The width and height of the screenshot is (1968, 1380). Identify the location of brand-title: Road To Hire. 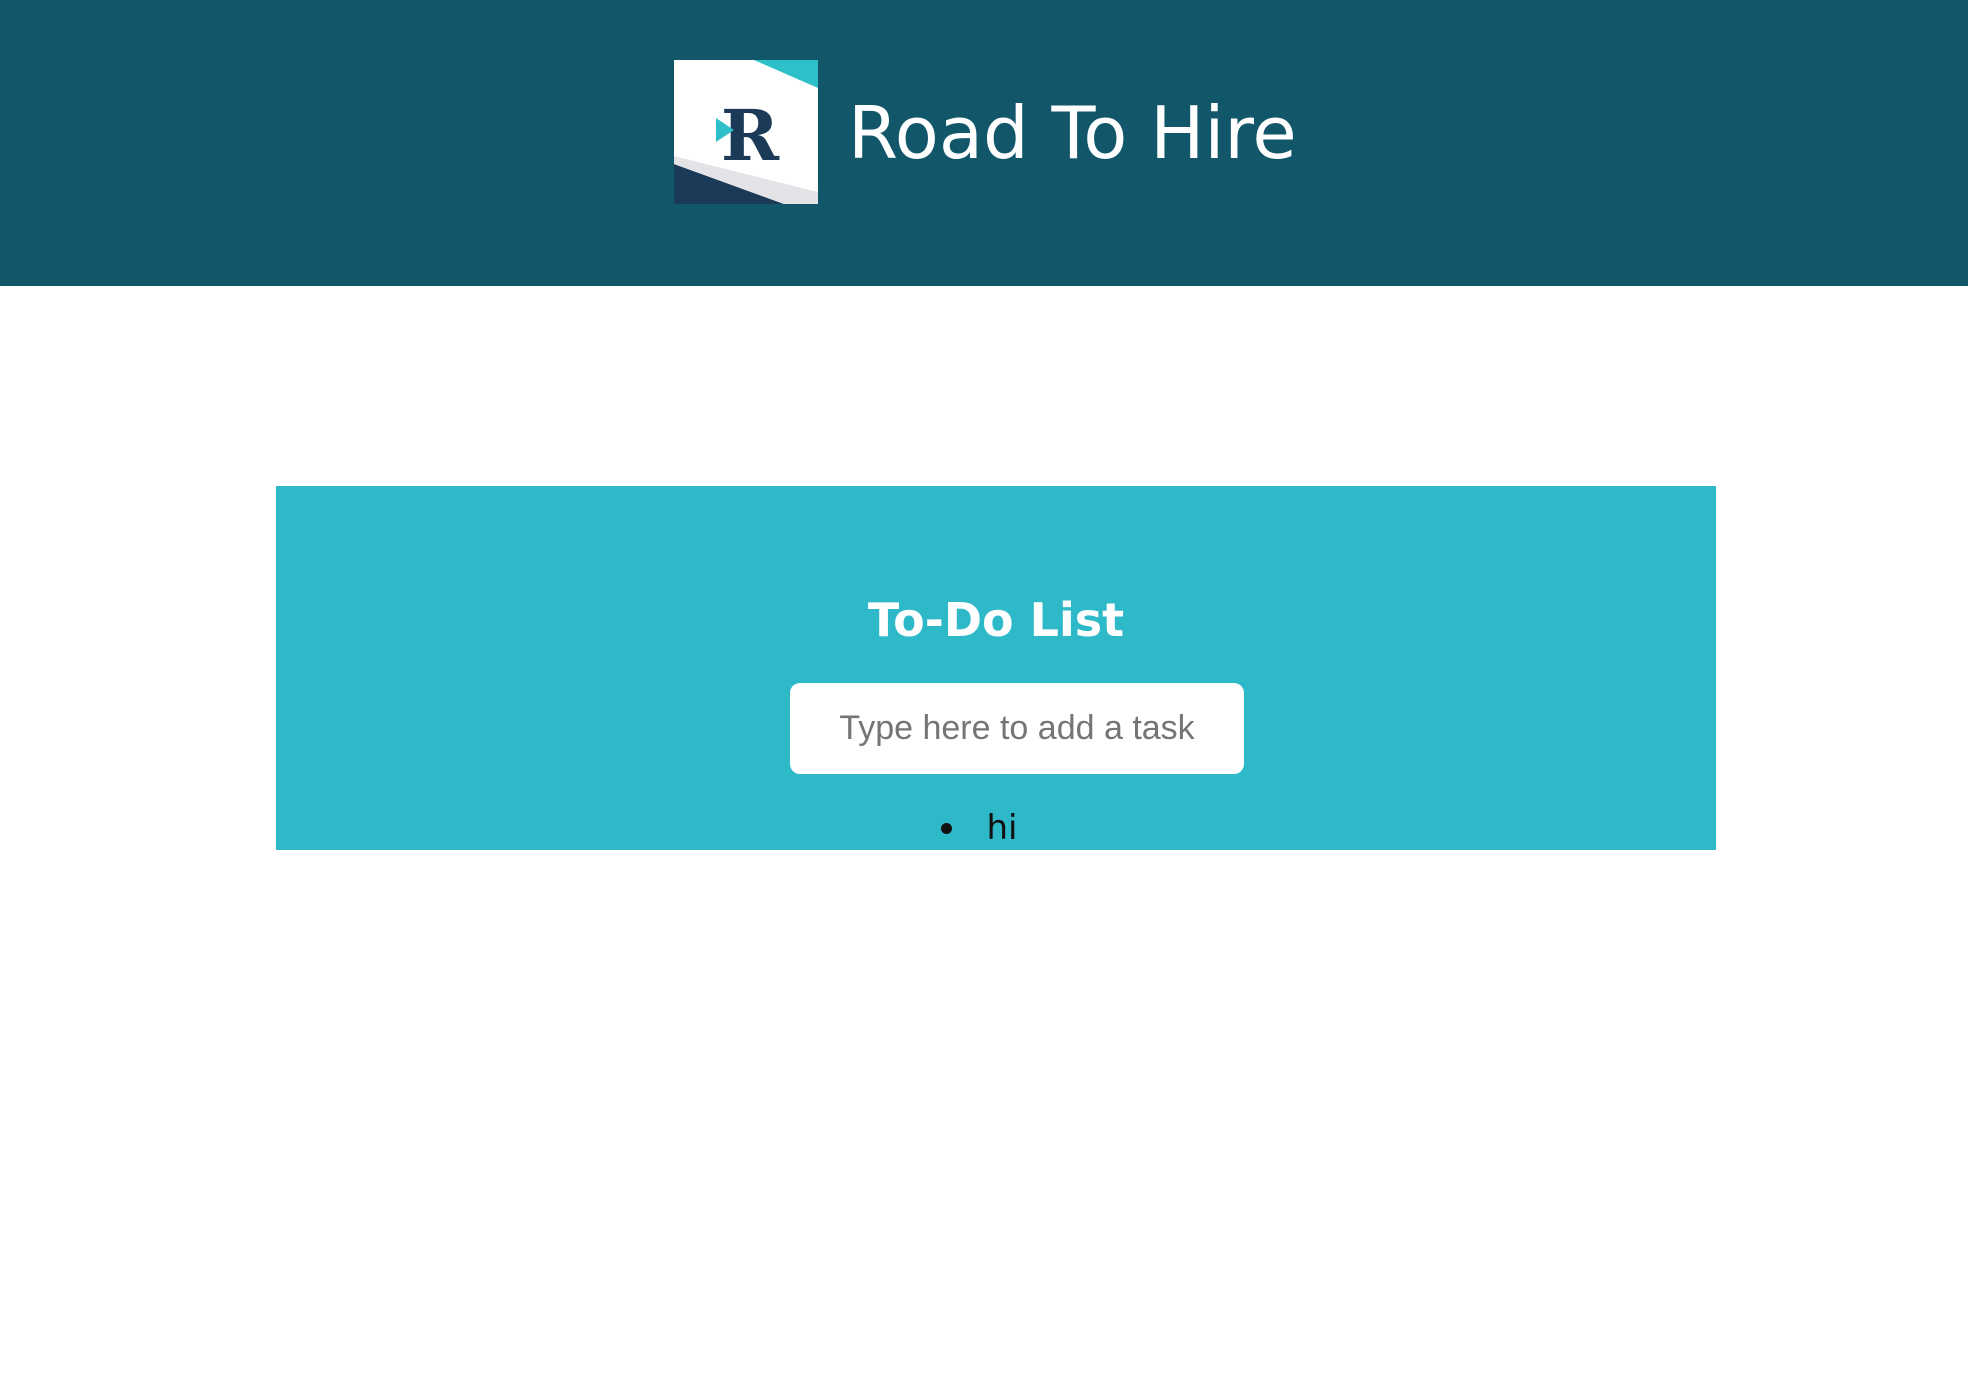
(1072, 133).